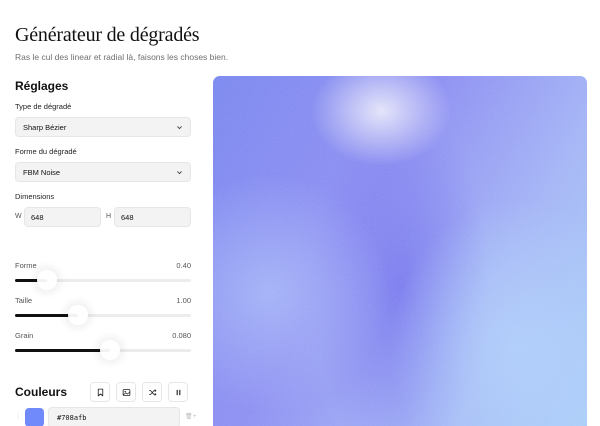 This screenshot has width=600, height=426. What do you see at coordinates (43, 106) in the screenshot?
I see `gradient-type-label: Type de dégradé` at bounding box center [43, 106].